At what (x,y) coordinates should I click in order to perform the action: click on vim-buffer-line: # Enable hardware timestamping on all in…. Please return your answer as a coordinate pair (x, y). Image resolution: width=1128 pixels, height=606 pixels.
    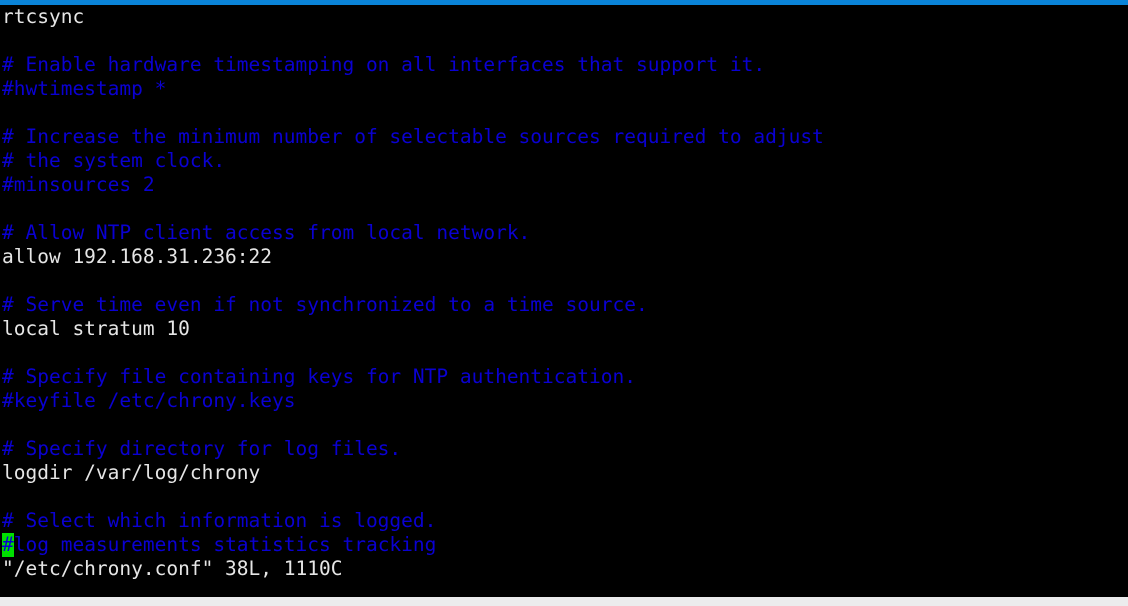
    Looking at the image, I should click on (384, 64).